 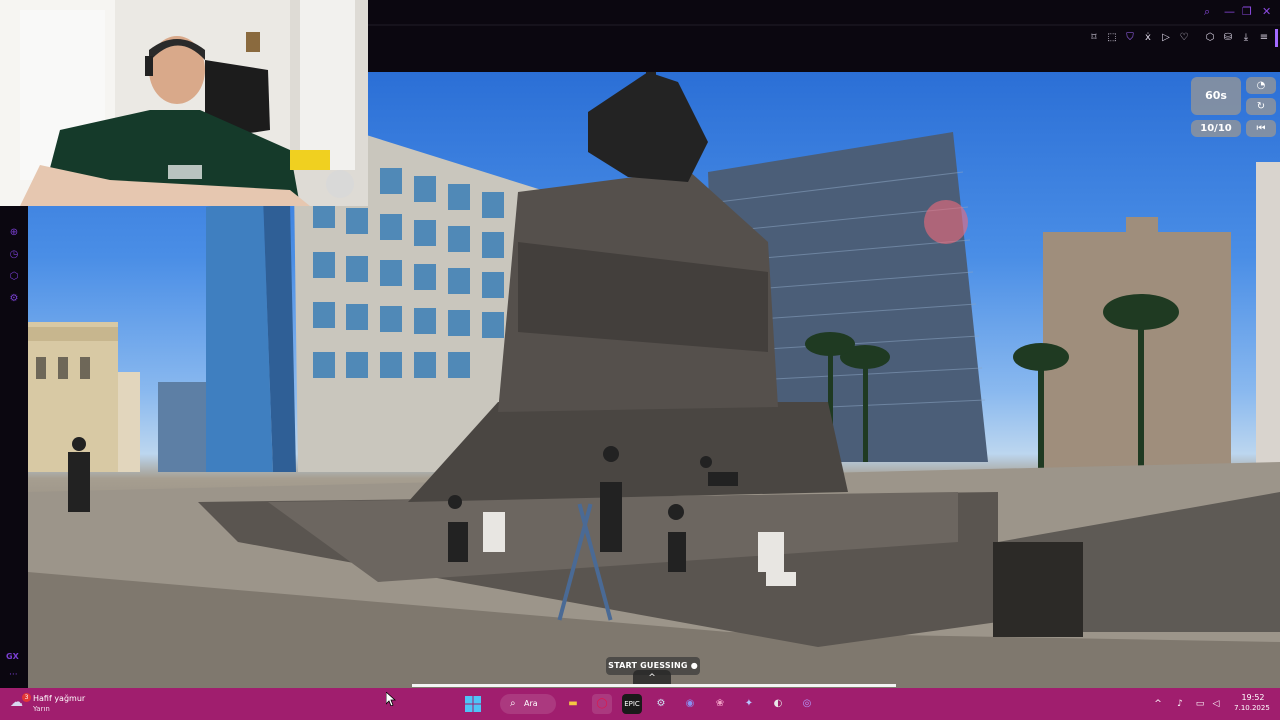 I want to click on shield-icon: ⛉, so click(x=1130, y=38).